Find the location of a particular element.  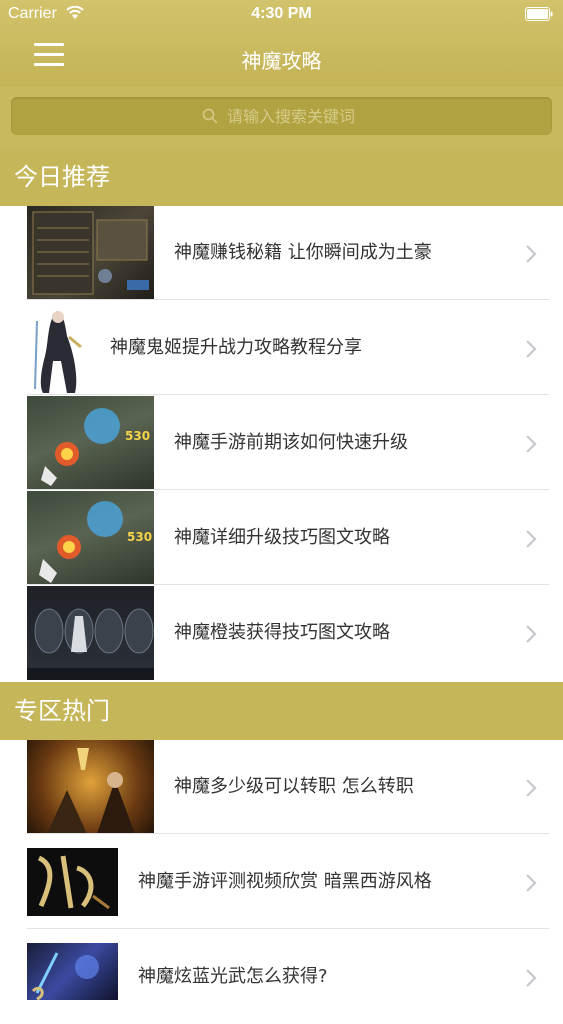

article-row: 神魔鬼姬提升战力攻略教程分享 is located at coordinates (281, 348).